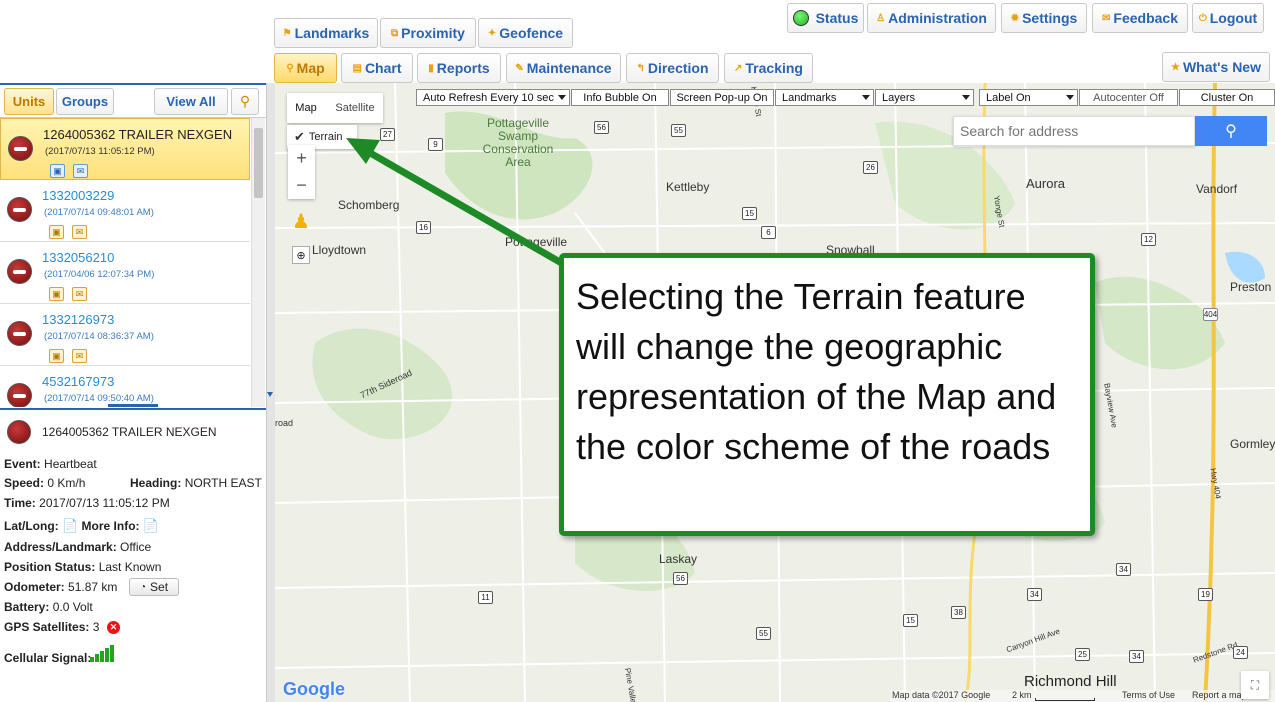 The height and width of the screenshot is (702, 1275). What do you see at coordinates (1082, 654) in the screenshot?
I see `road-shield: 25` at bounding box center [1082, 654].